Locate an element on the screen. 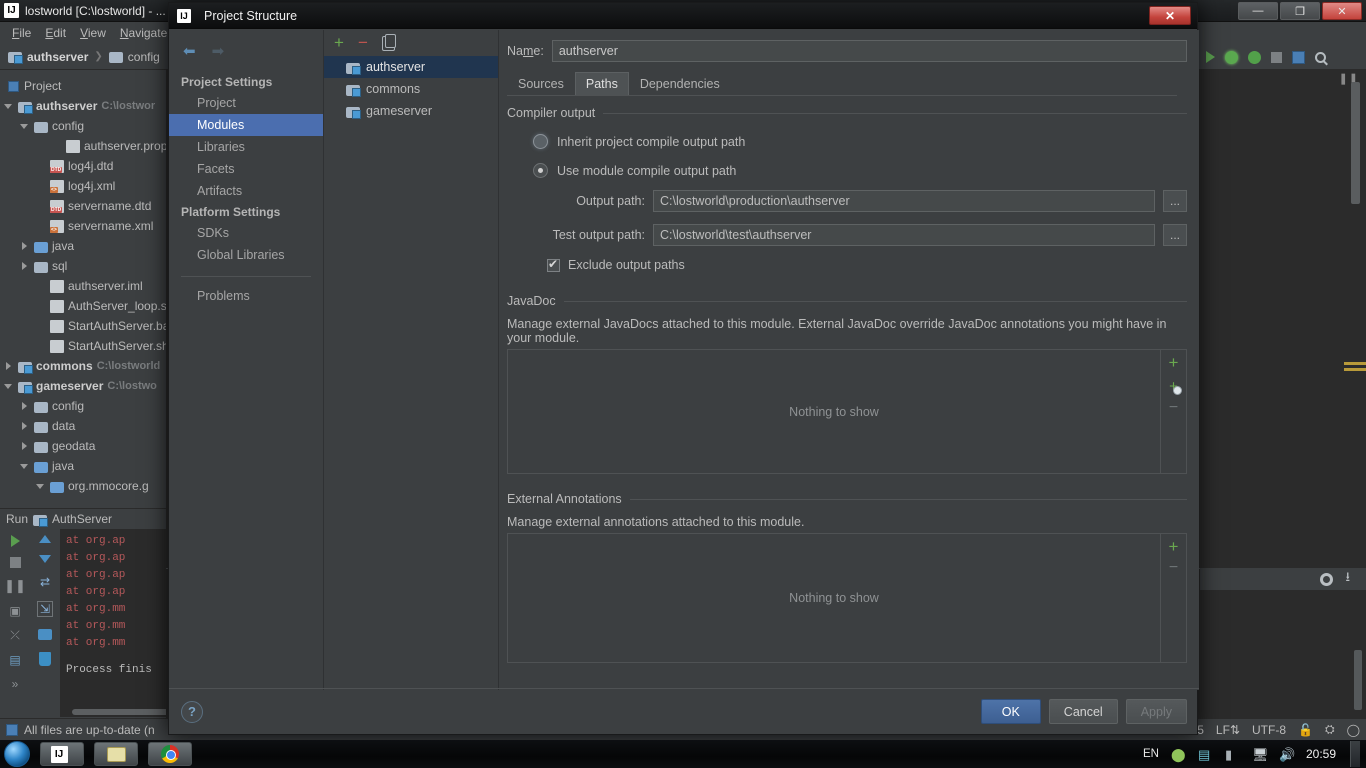 The width and height of the screenshot is (1366, 768). mute-breakpoints-icon: ⤫ is located at coordinates (15, 635).